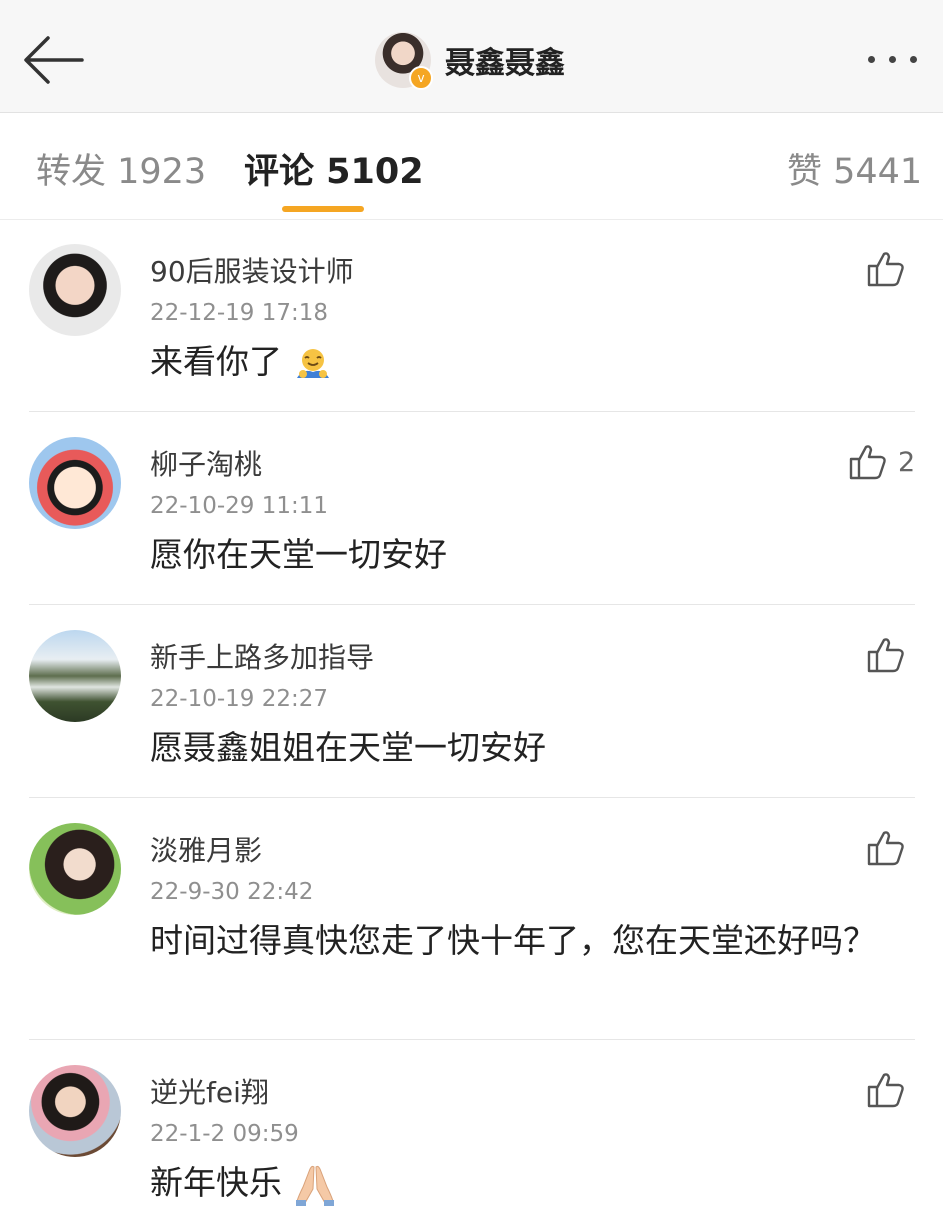 The height and width of the screenshot is (1225, 943). Describe the element at coordinates (262, 656) in the screenshot. I see `comment-username: 新手上路多加指导` at that location.